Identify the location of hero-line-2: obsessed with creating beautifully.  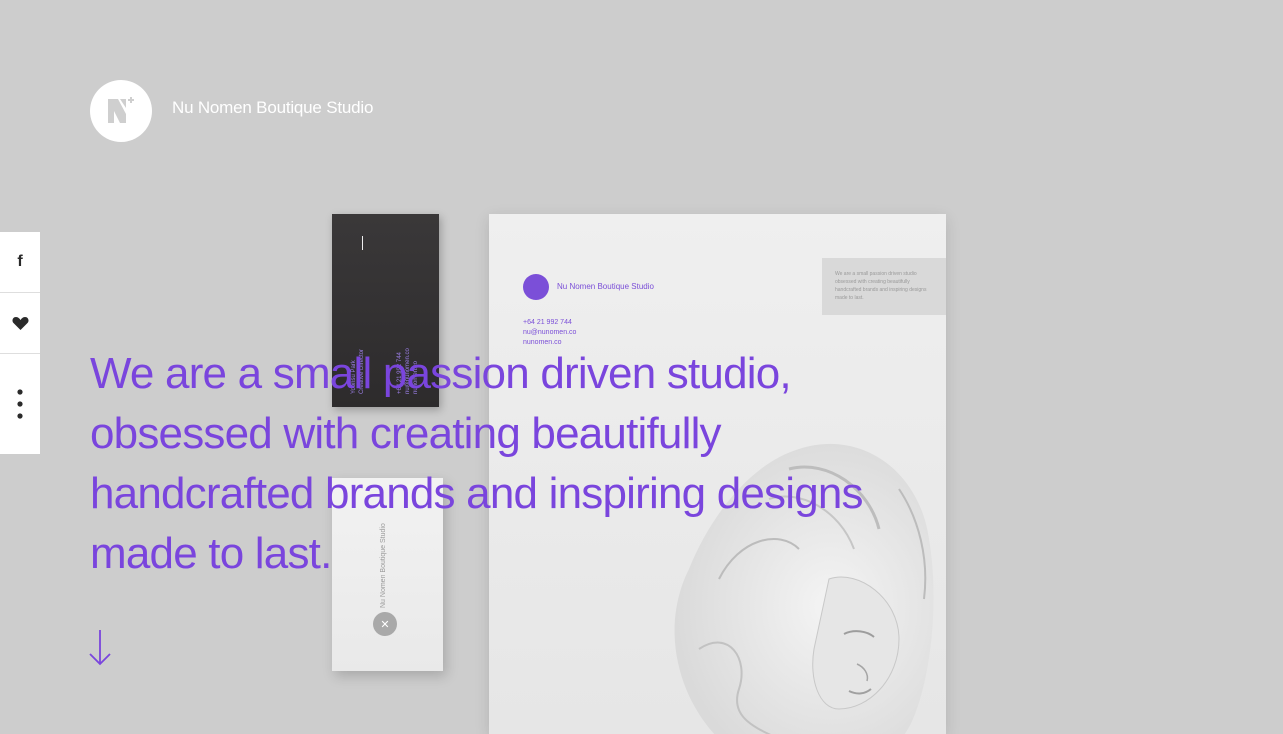
(406, 433).